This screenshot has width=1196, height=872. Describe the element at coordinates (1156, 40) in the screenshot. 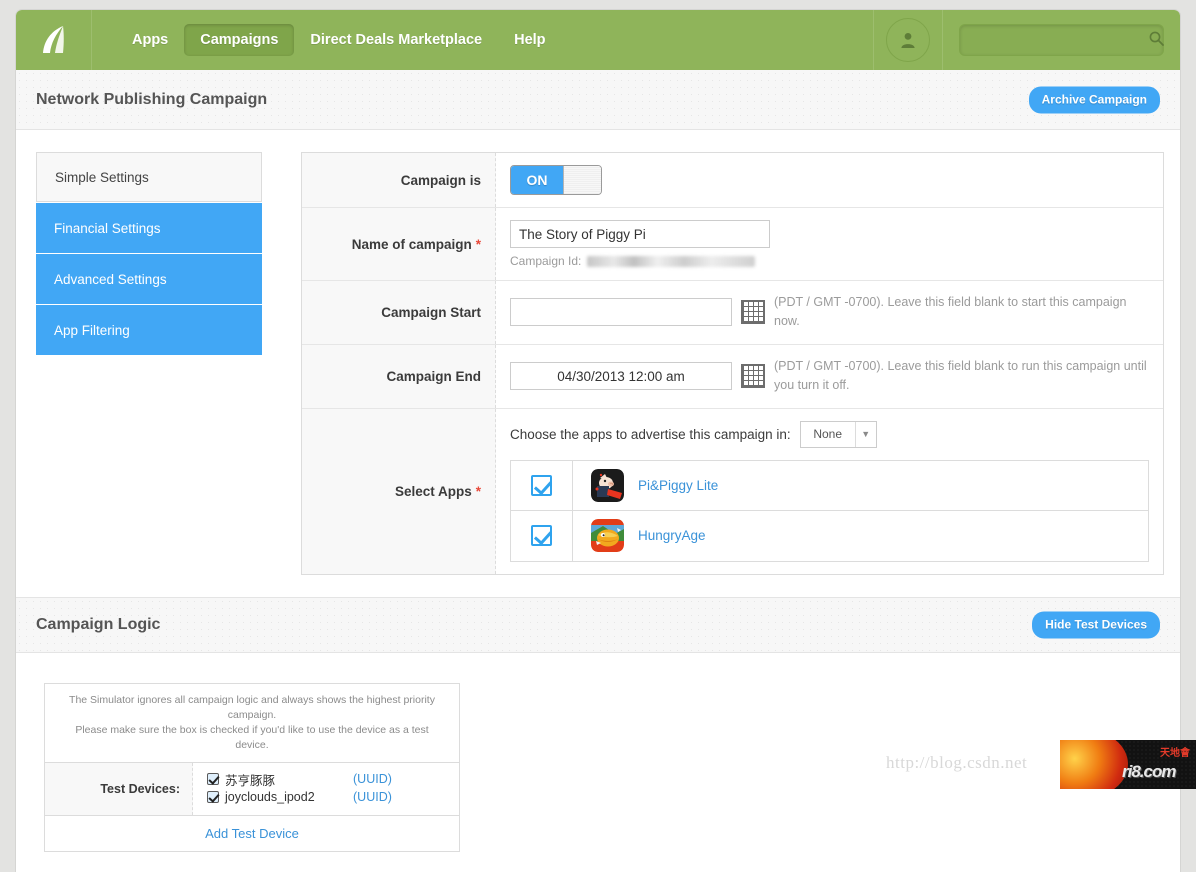

I see `search-icon` at that location.